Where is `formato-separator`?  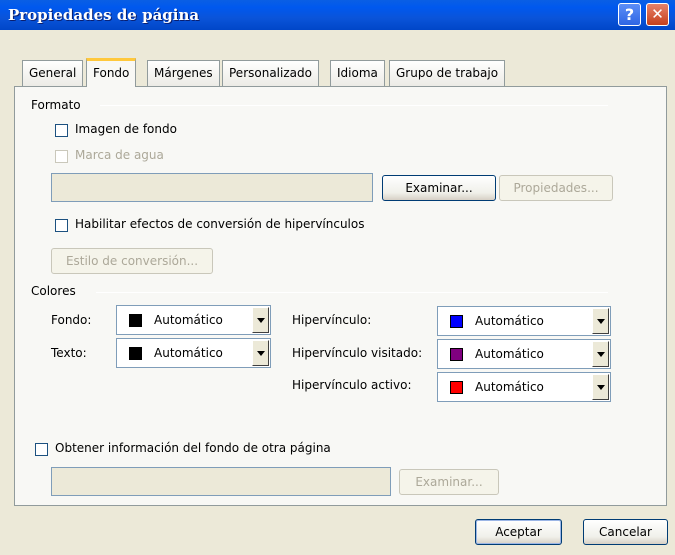 formato-separator is located at coordinates (354, 105).